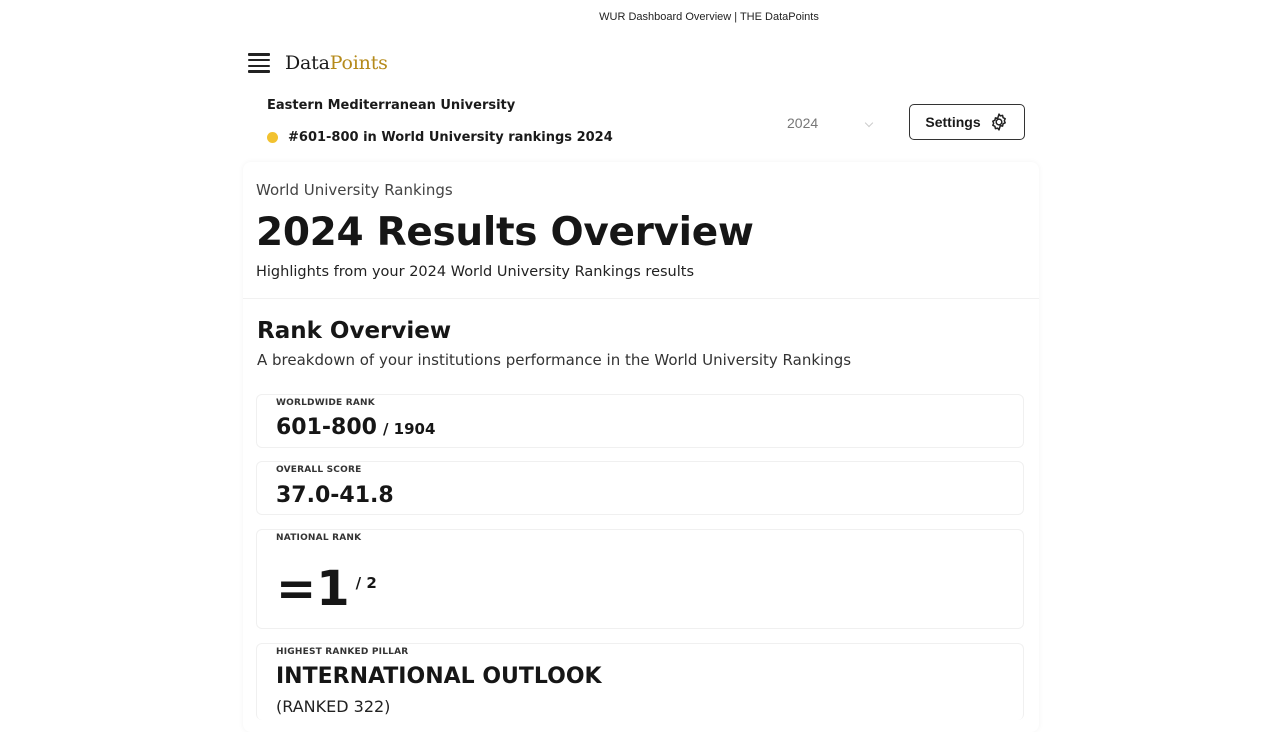 Image resolution: width=1280 pixels, height=732 pixels. Describe the element at coordinates (709, 17) in the screenshot. I see `window-title: WUR Dashboard Overview | THE DataPoints` at that location.